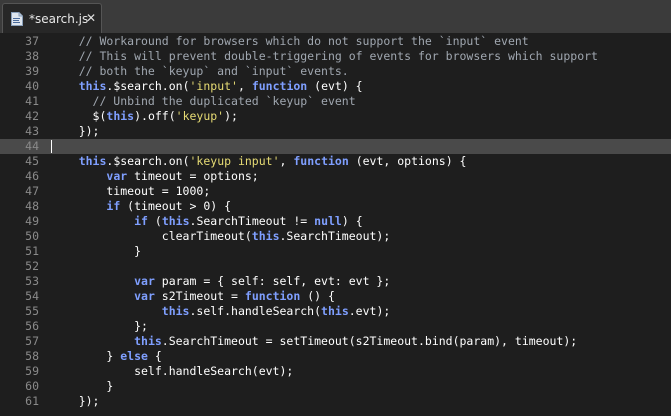 Image resolution: width=671 pixels, height=416 pixels. I want to click on line-number: 47, so click(32, 191).